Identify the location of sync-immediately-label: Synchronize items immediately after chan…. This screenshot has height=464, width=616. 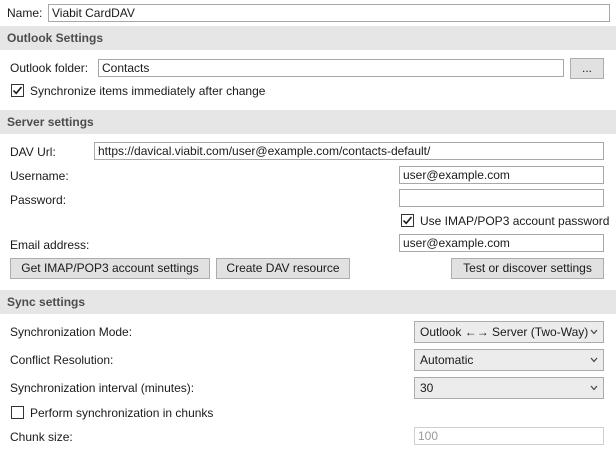
(148, 91).